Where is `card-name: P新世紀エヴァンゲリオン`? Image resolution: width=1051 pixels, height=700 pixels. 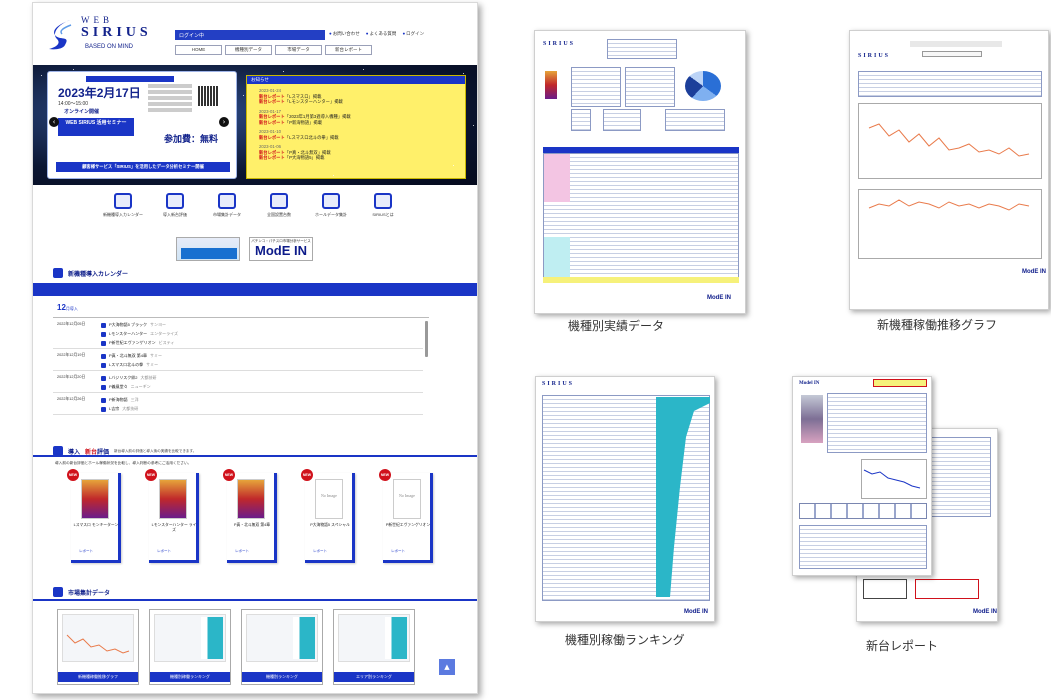 card-name: P新世紀エヴァンゲリオン is located at coordinates (408, 525).